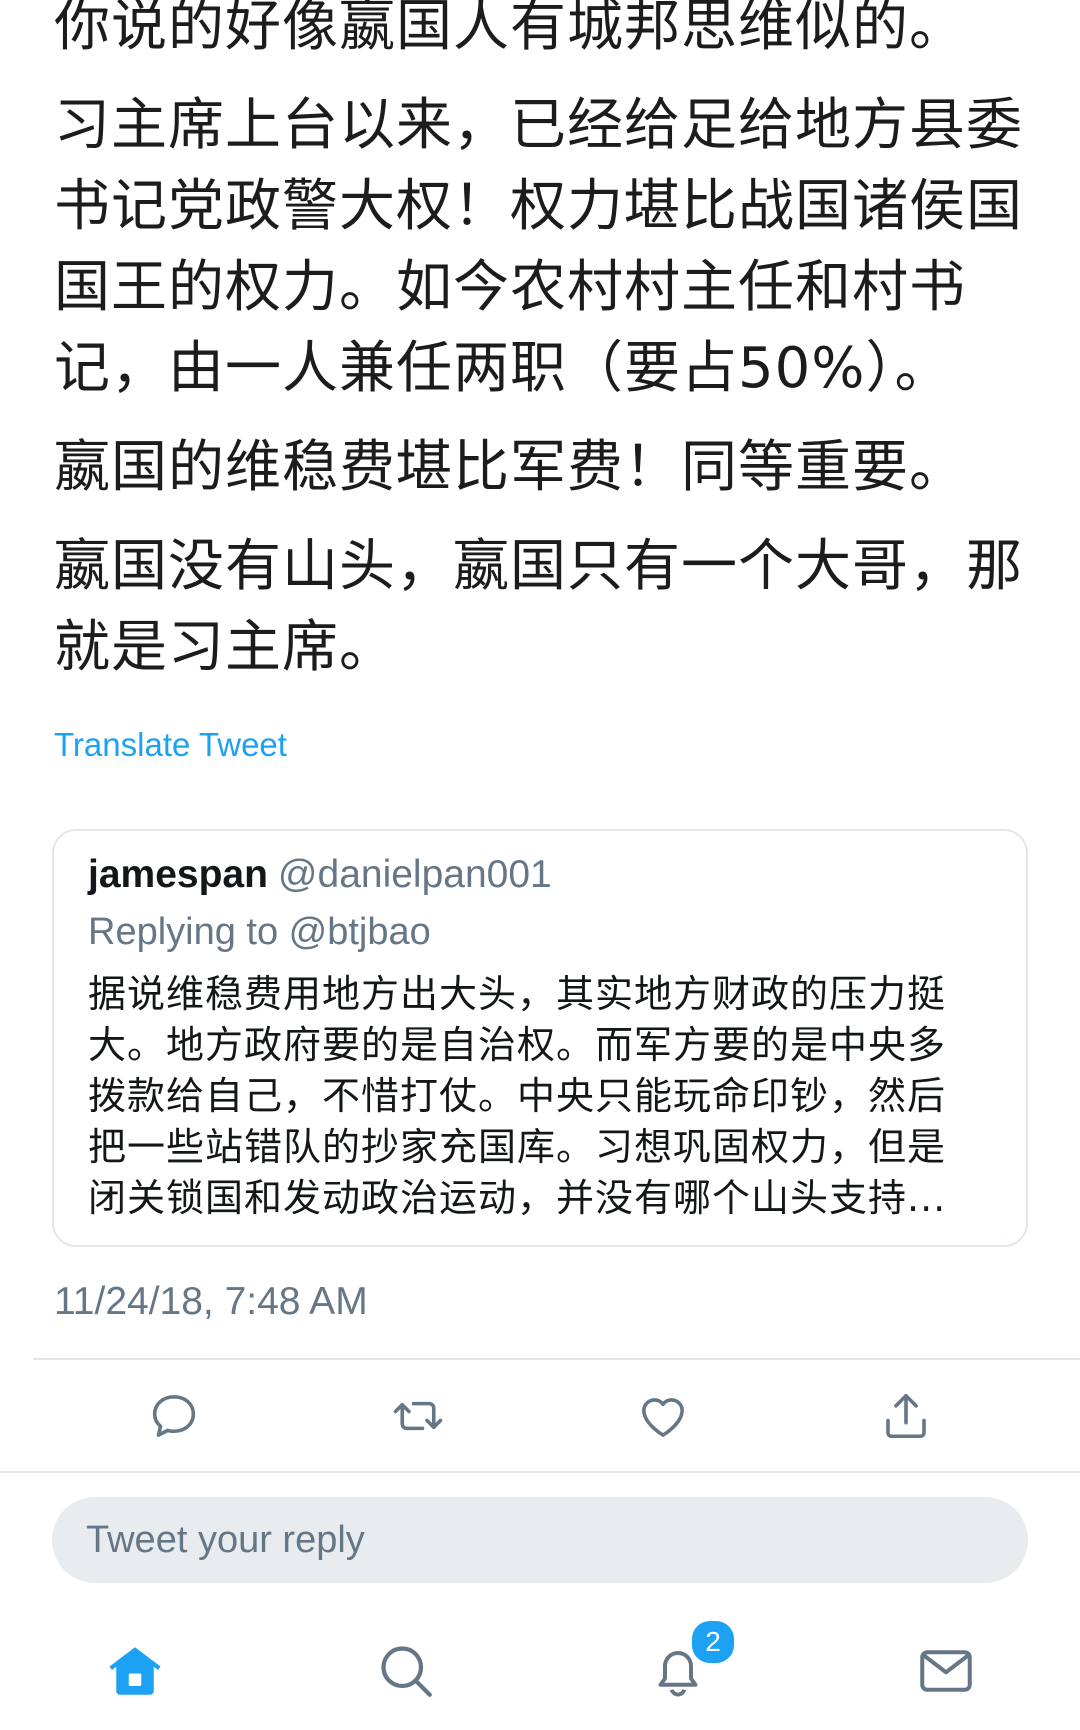  I want to click on reply-placeholder: Tweet your reply, so click(225, 1539).